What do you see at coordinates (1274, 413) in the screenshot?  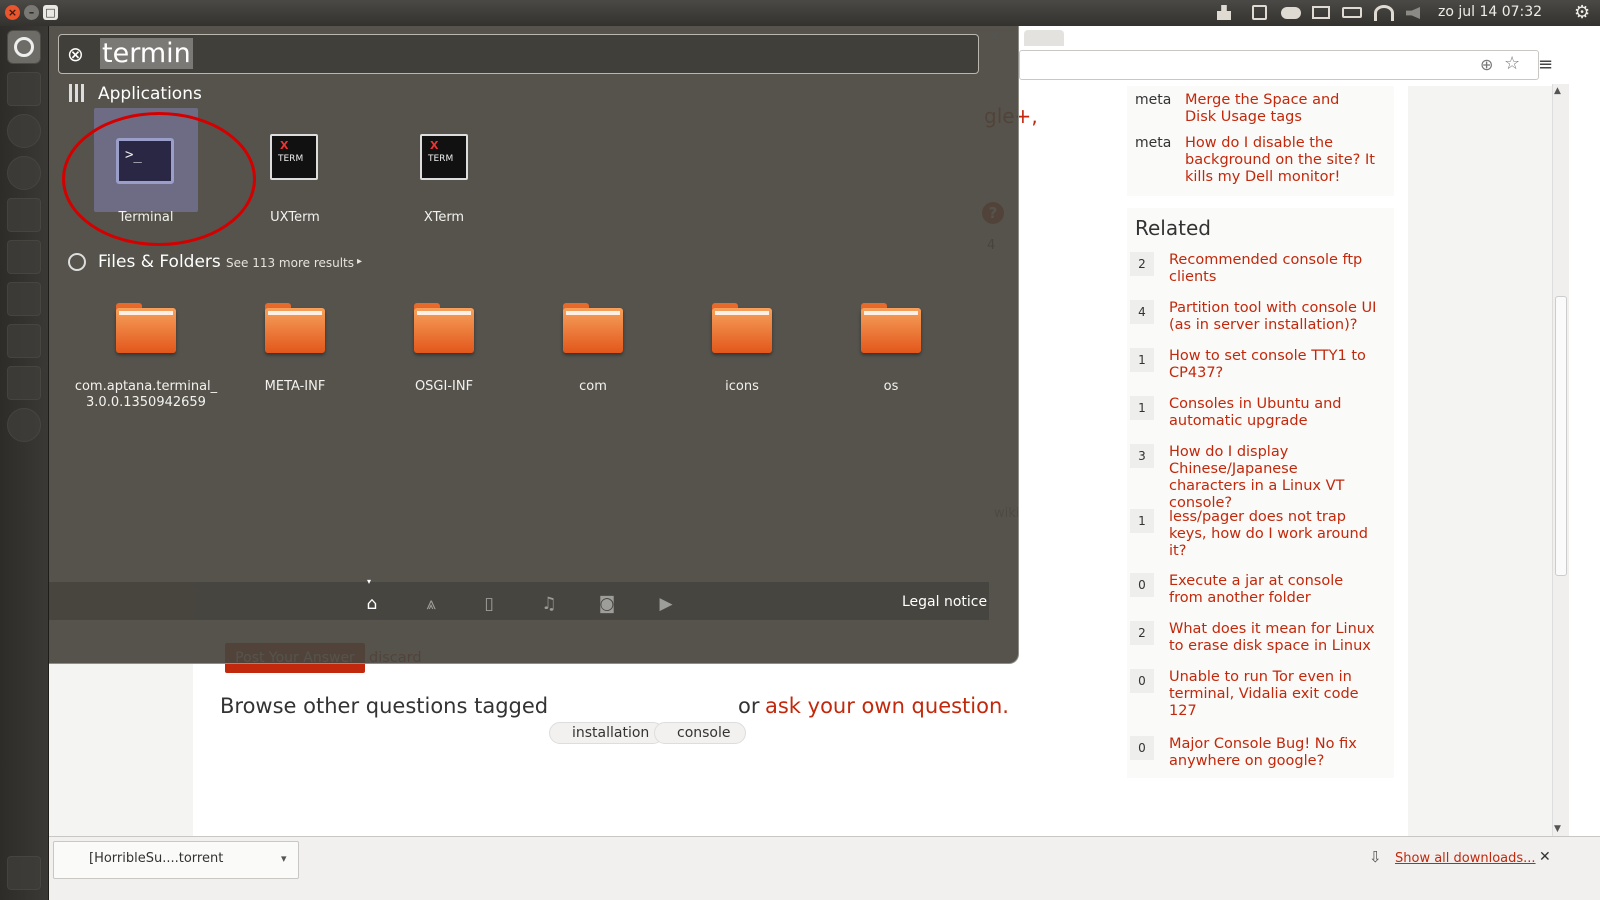 I see `related-link: Consoles in Ubuntu and automatic upgrade` at bounding box center [1274, 413].